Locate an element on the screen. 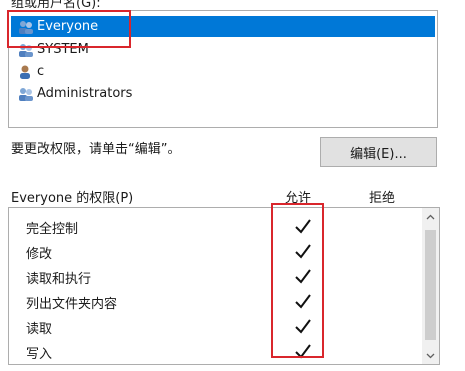 The height and width of the screenshot is (371, 465). permissions-scrollbar is located at coordinates (430, 286).